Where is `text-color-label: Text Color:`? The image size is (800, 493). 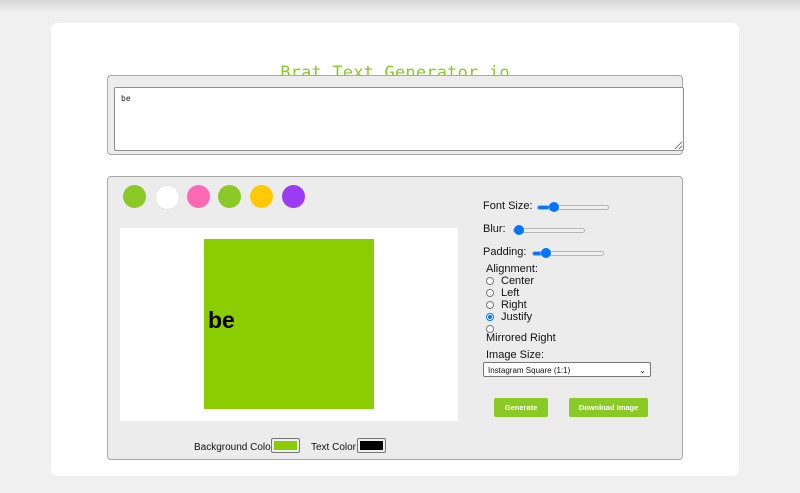
text-color-label: Text Color: is located at coordinates (335, 447).